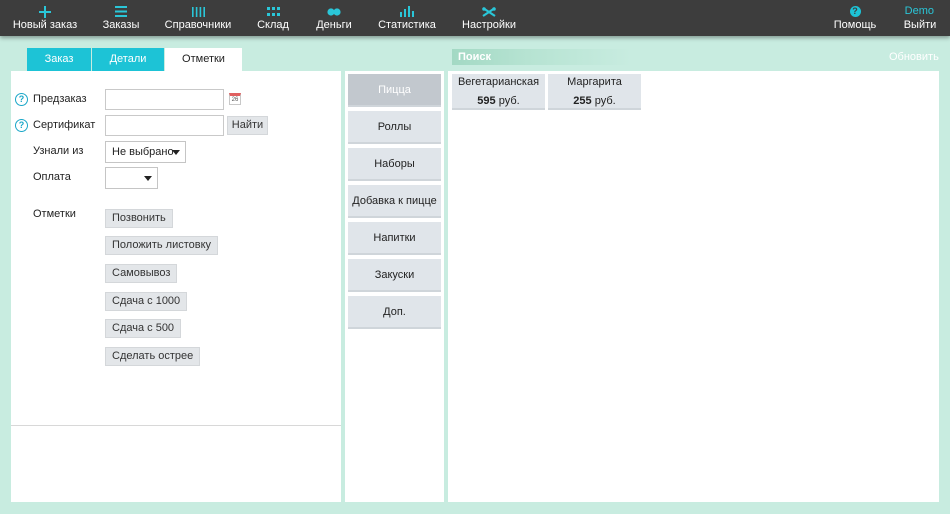 This screenshot has height=514, width=950. Describe the element at coordinates (121, 11) in the screenshot. I see `list-icon` at that location.